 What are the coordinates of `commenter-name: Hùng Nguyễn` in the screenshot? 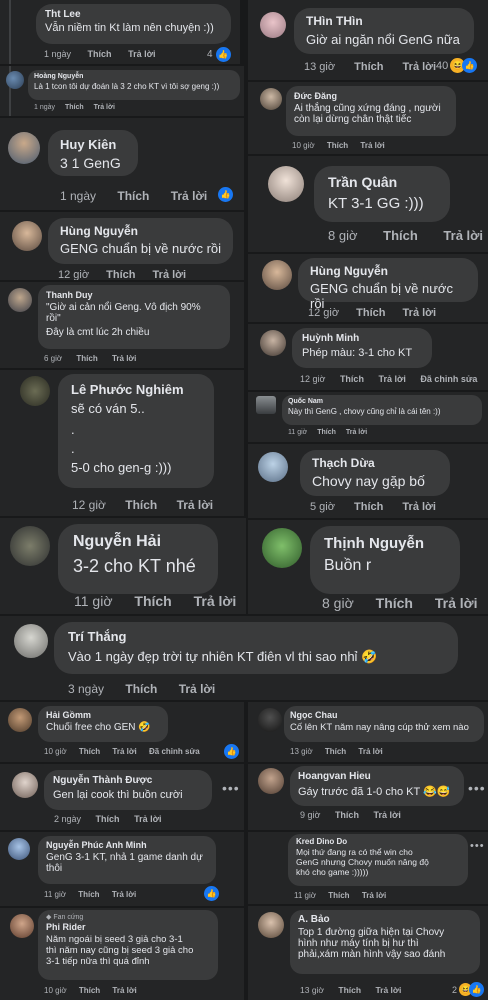 It's located at (140, 231).